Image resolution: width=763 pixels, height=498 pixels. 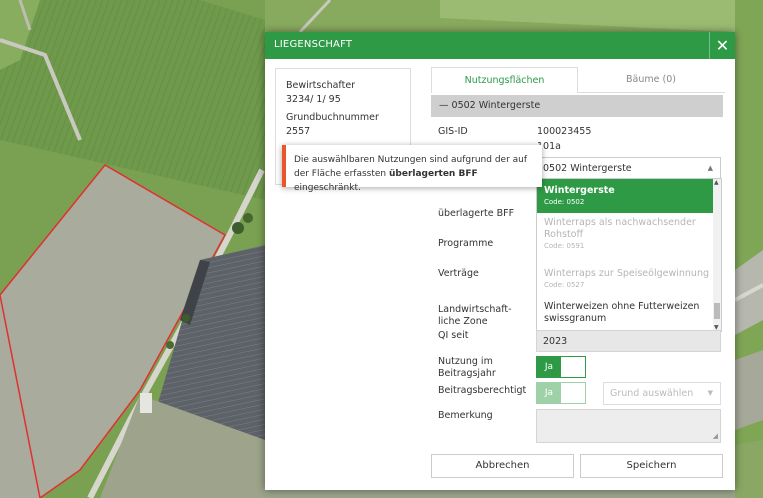 What do you see at coordinates (575, 318) in the screenshot?
I see `option-name-2: swissgranum` at bounding box center [575, 318].